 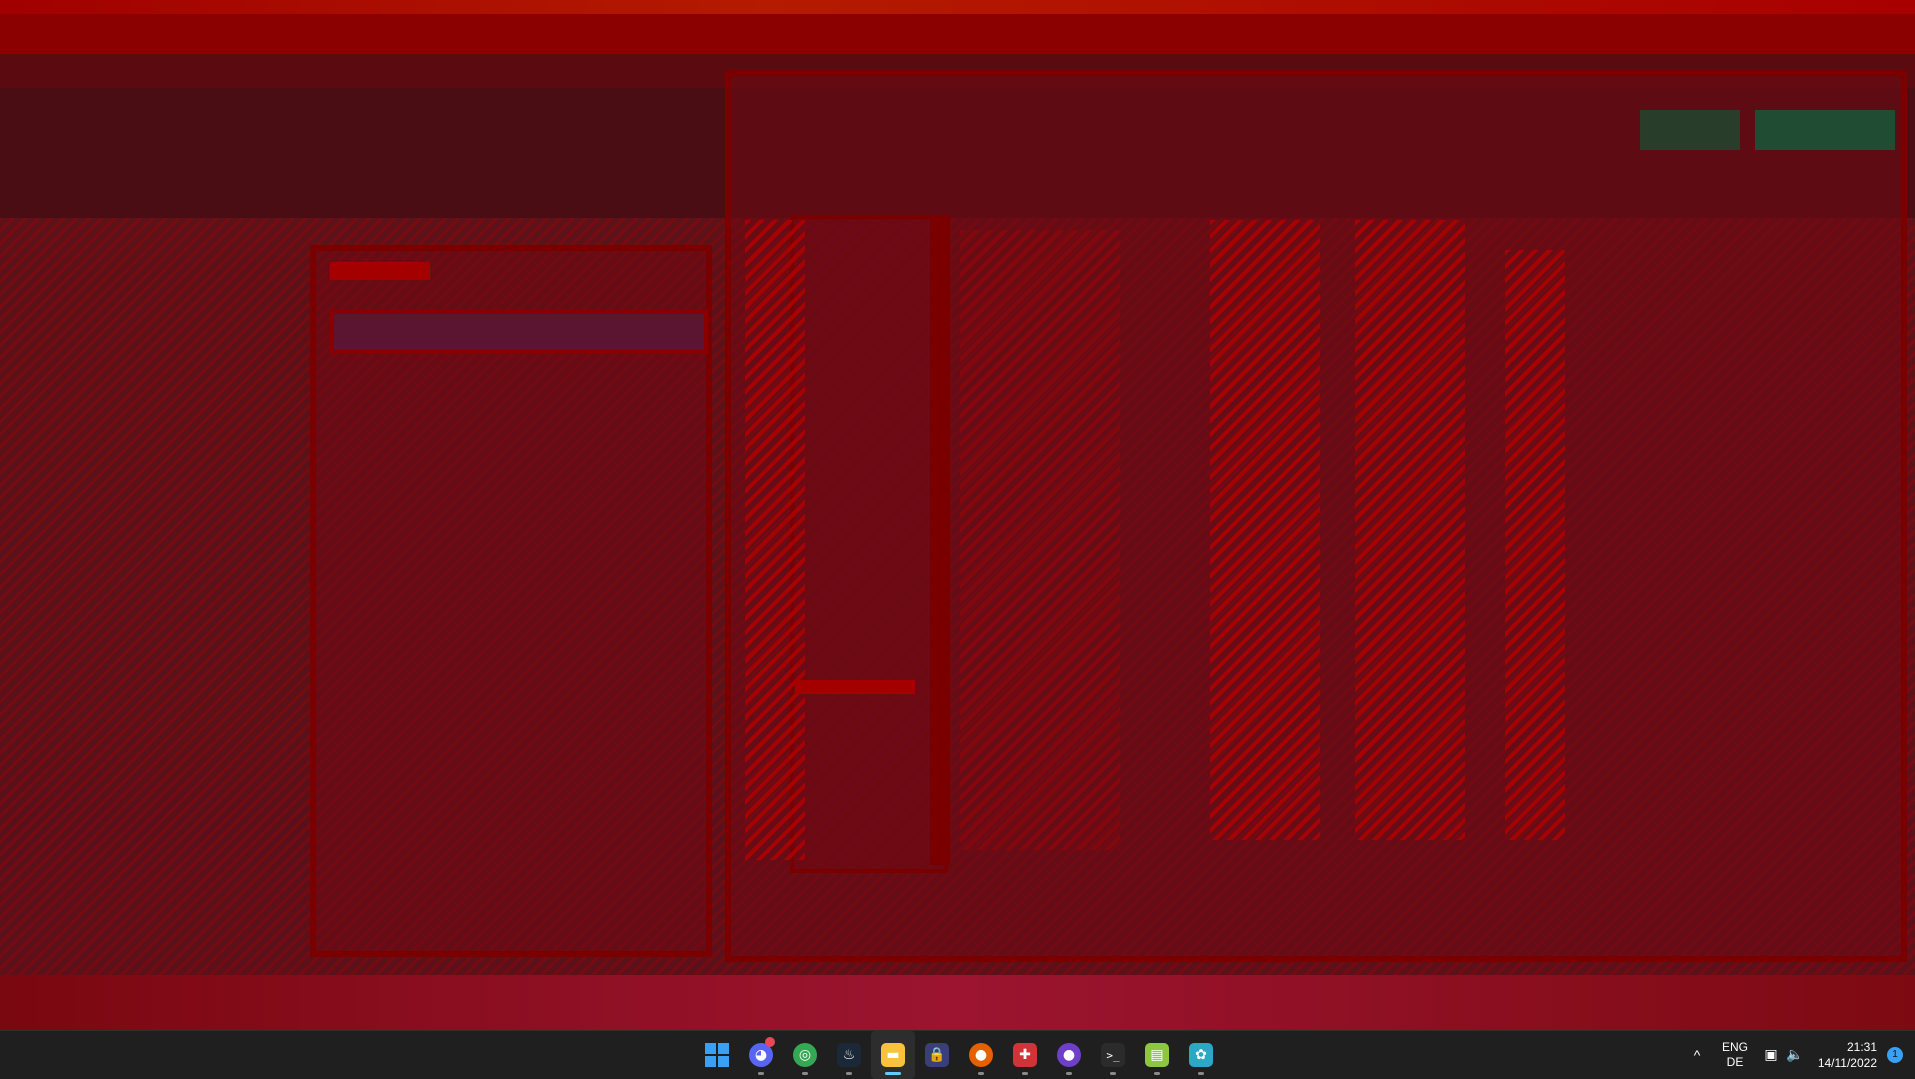 I want to click on system-tray: ^ ENG DE ▣ 🔈 21:31 14/11/2022 1, so click(x=1799, y=1055).